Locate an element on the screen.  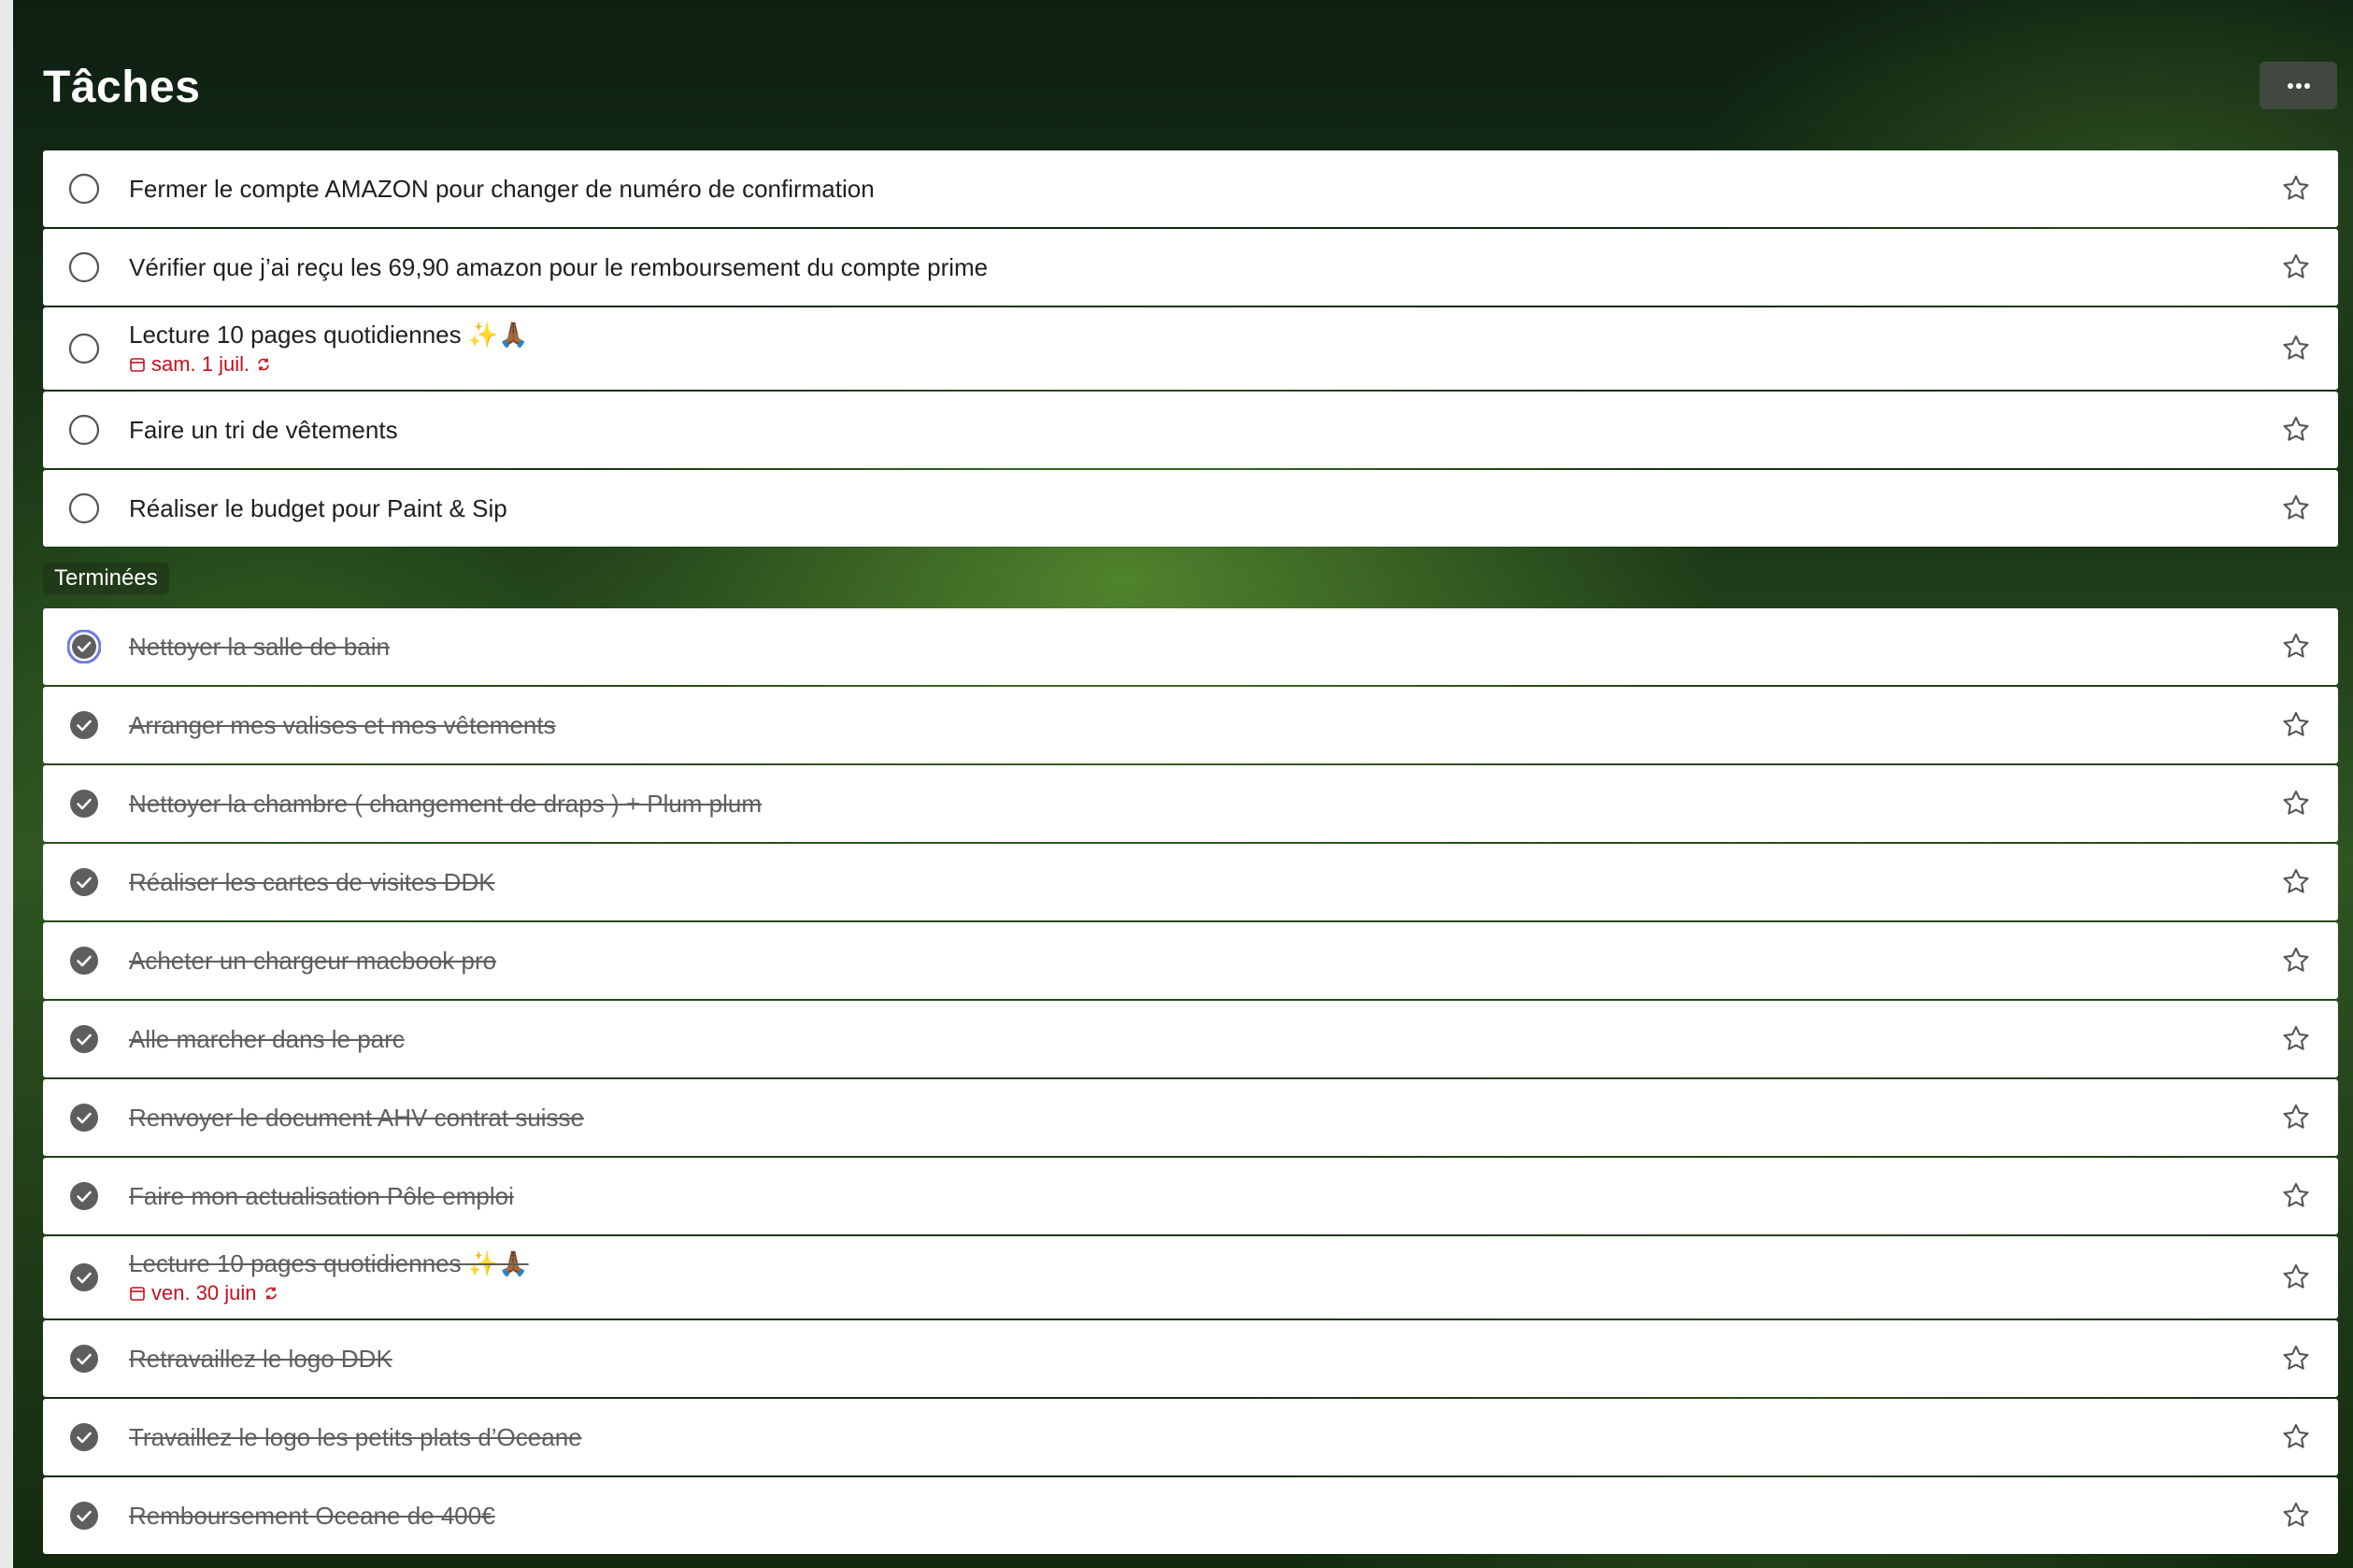
completed-task-row: Faire mon actualisation Pôle emploi is located at coordinates (1190, 1196).